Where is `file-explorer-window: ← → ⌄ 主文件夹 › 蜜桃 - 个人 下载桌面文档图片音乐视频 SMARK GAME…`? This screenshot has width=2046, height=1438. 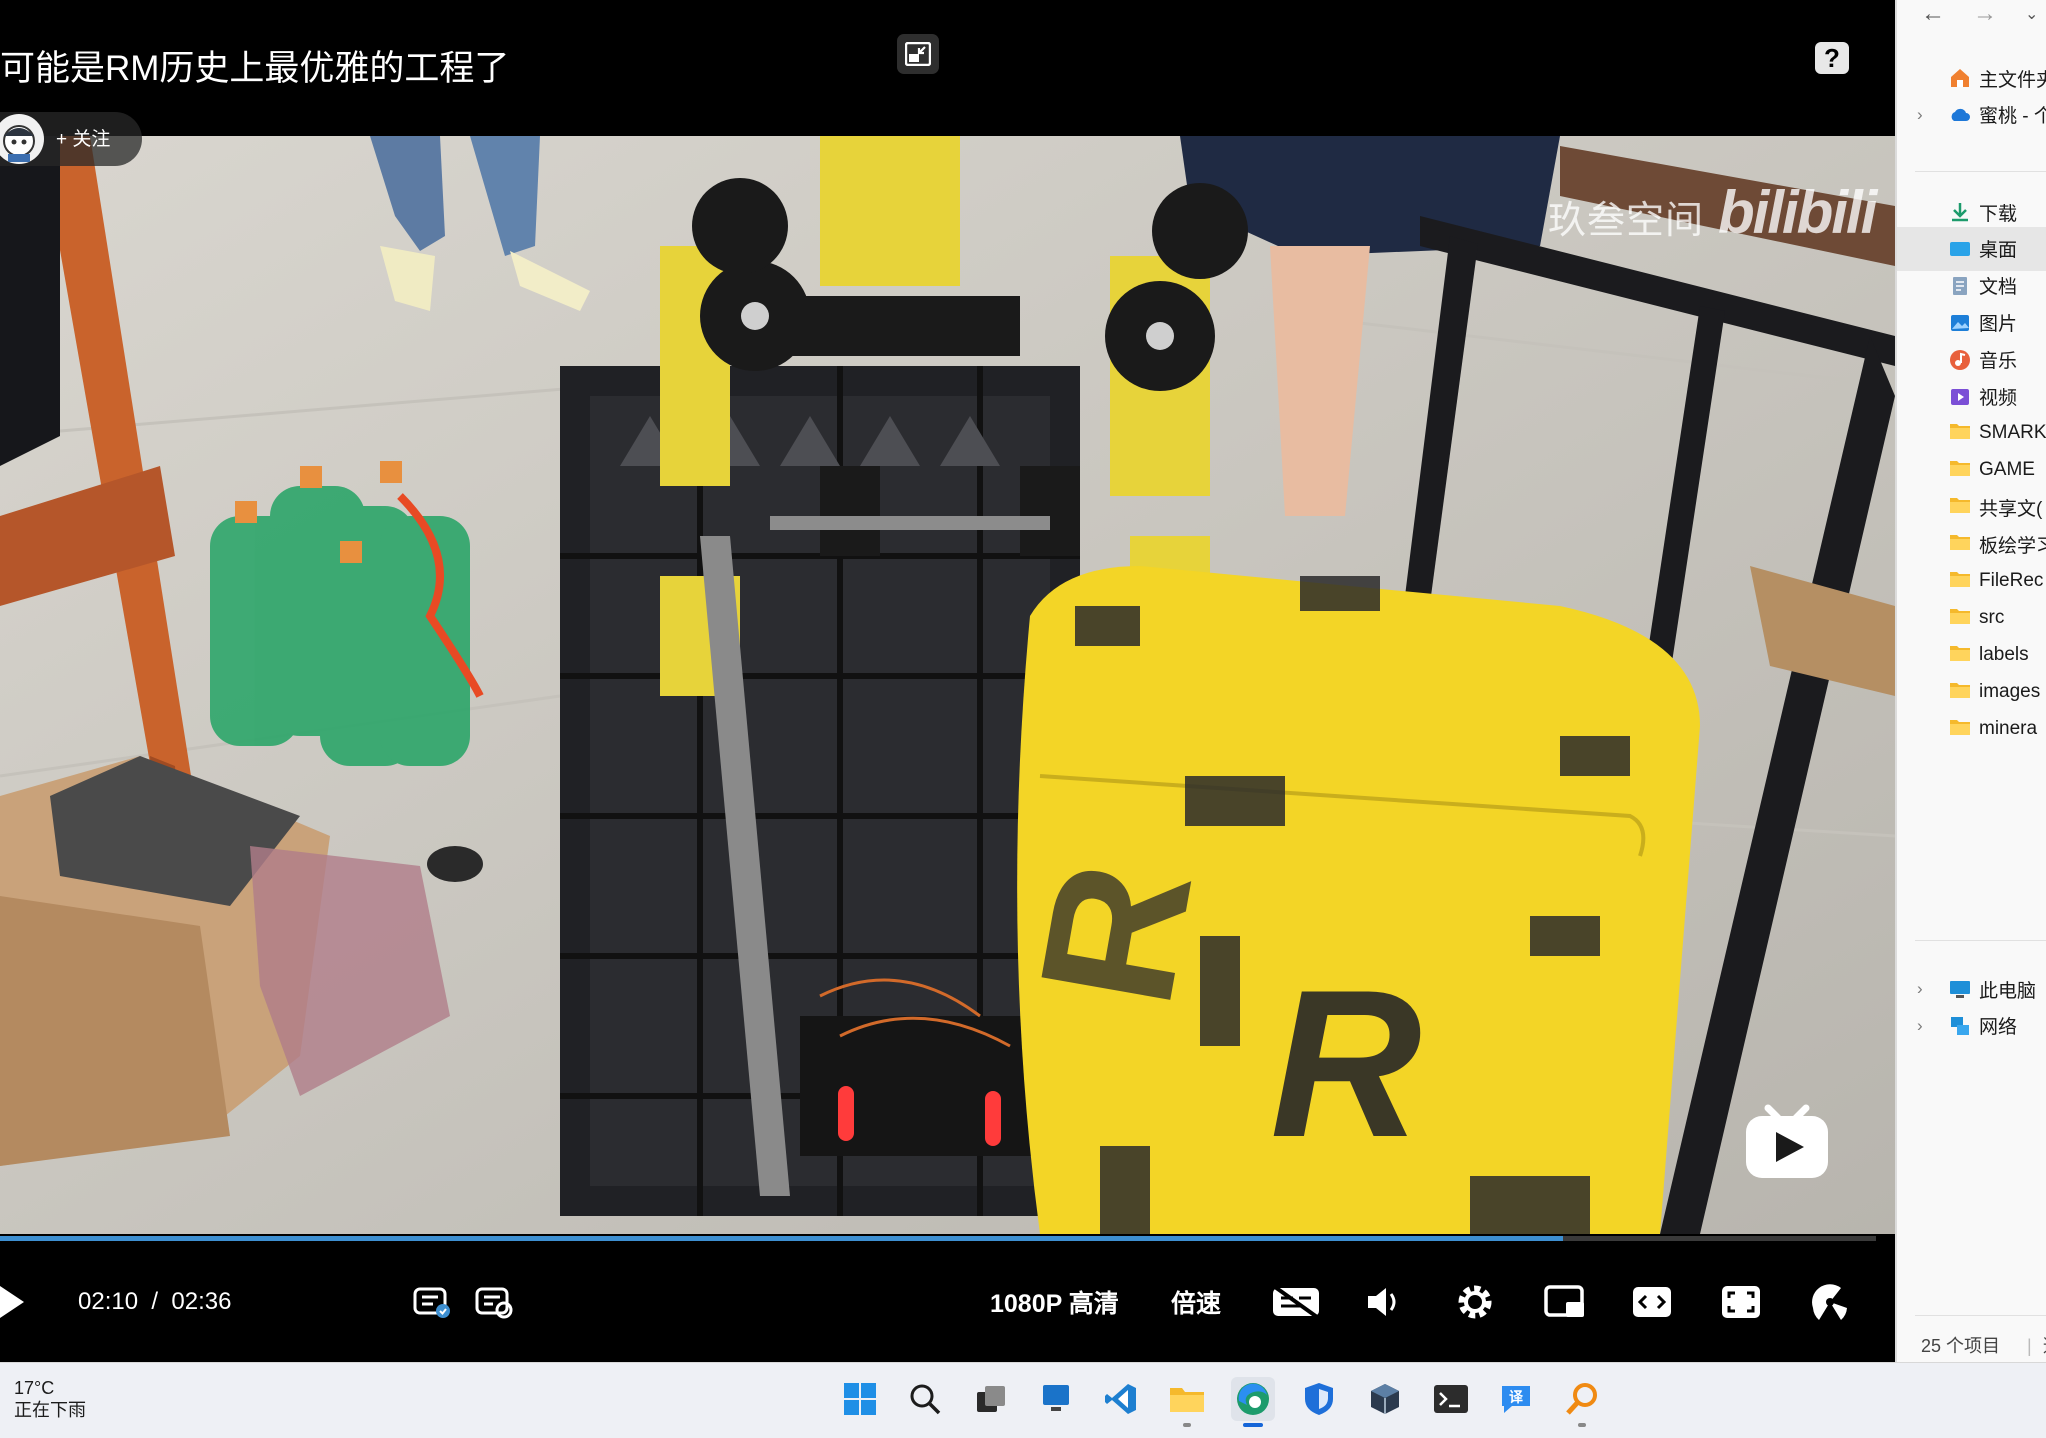
file-explorer-window: ← → ⌄ 主文件夹 › 蜜桃 - 个人 下载桌面文档图片音乐视频 SMARK GAME… is located at coordinates (1970, 681).